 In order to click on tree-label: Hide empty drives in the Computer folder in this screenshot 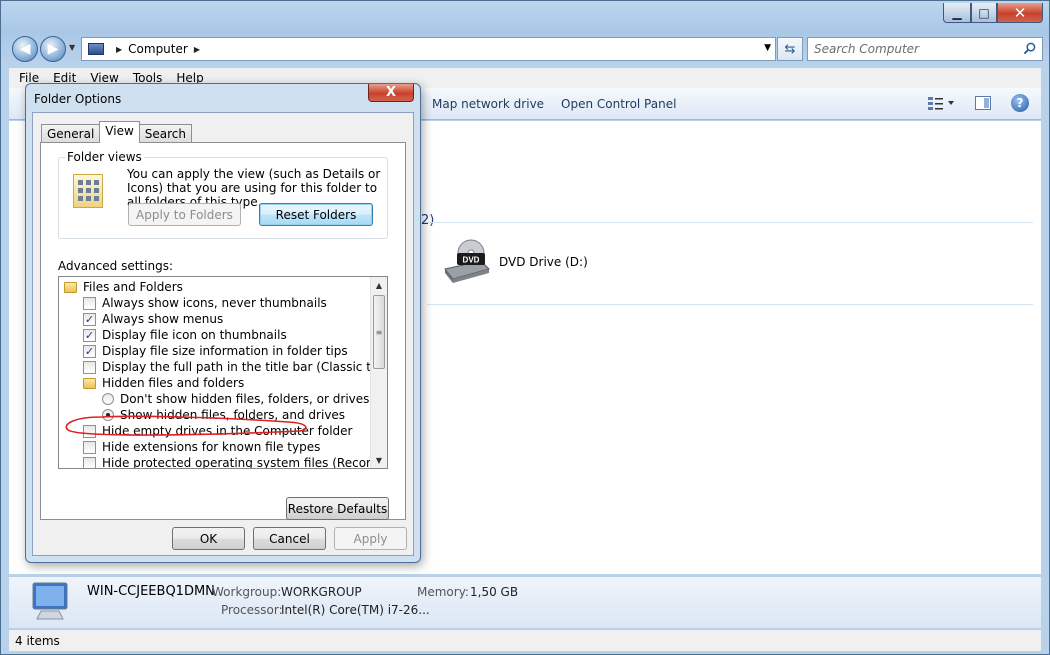, I will do `click(227, 431)`.